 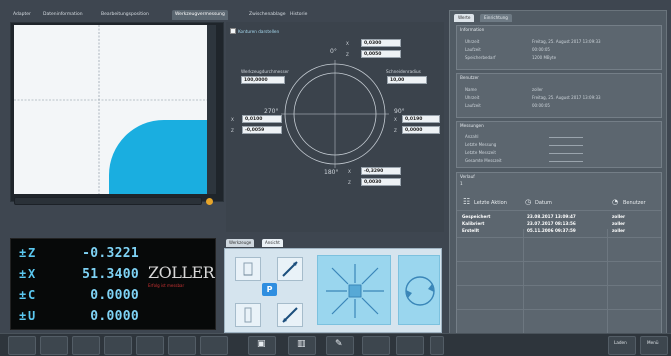 I want to click on group-title: Messungen, so click(x=472, y=125).